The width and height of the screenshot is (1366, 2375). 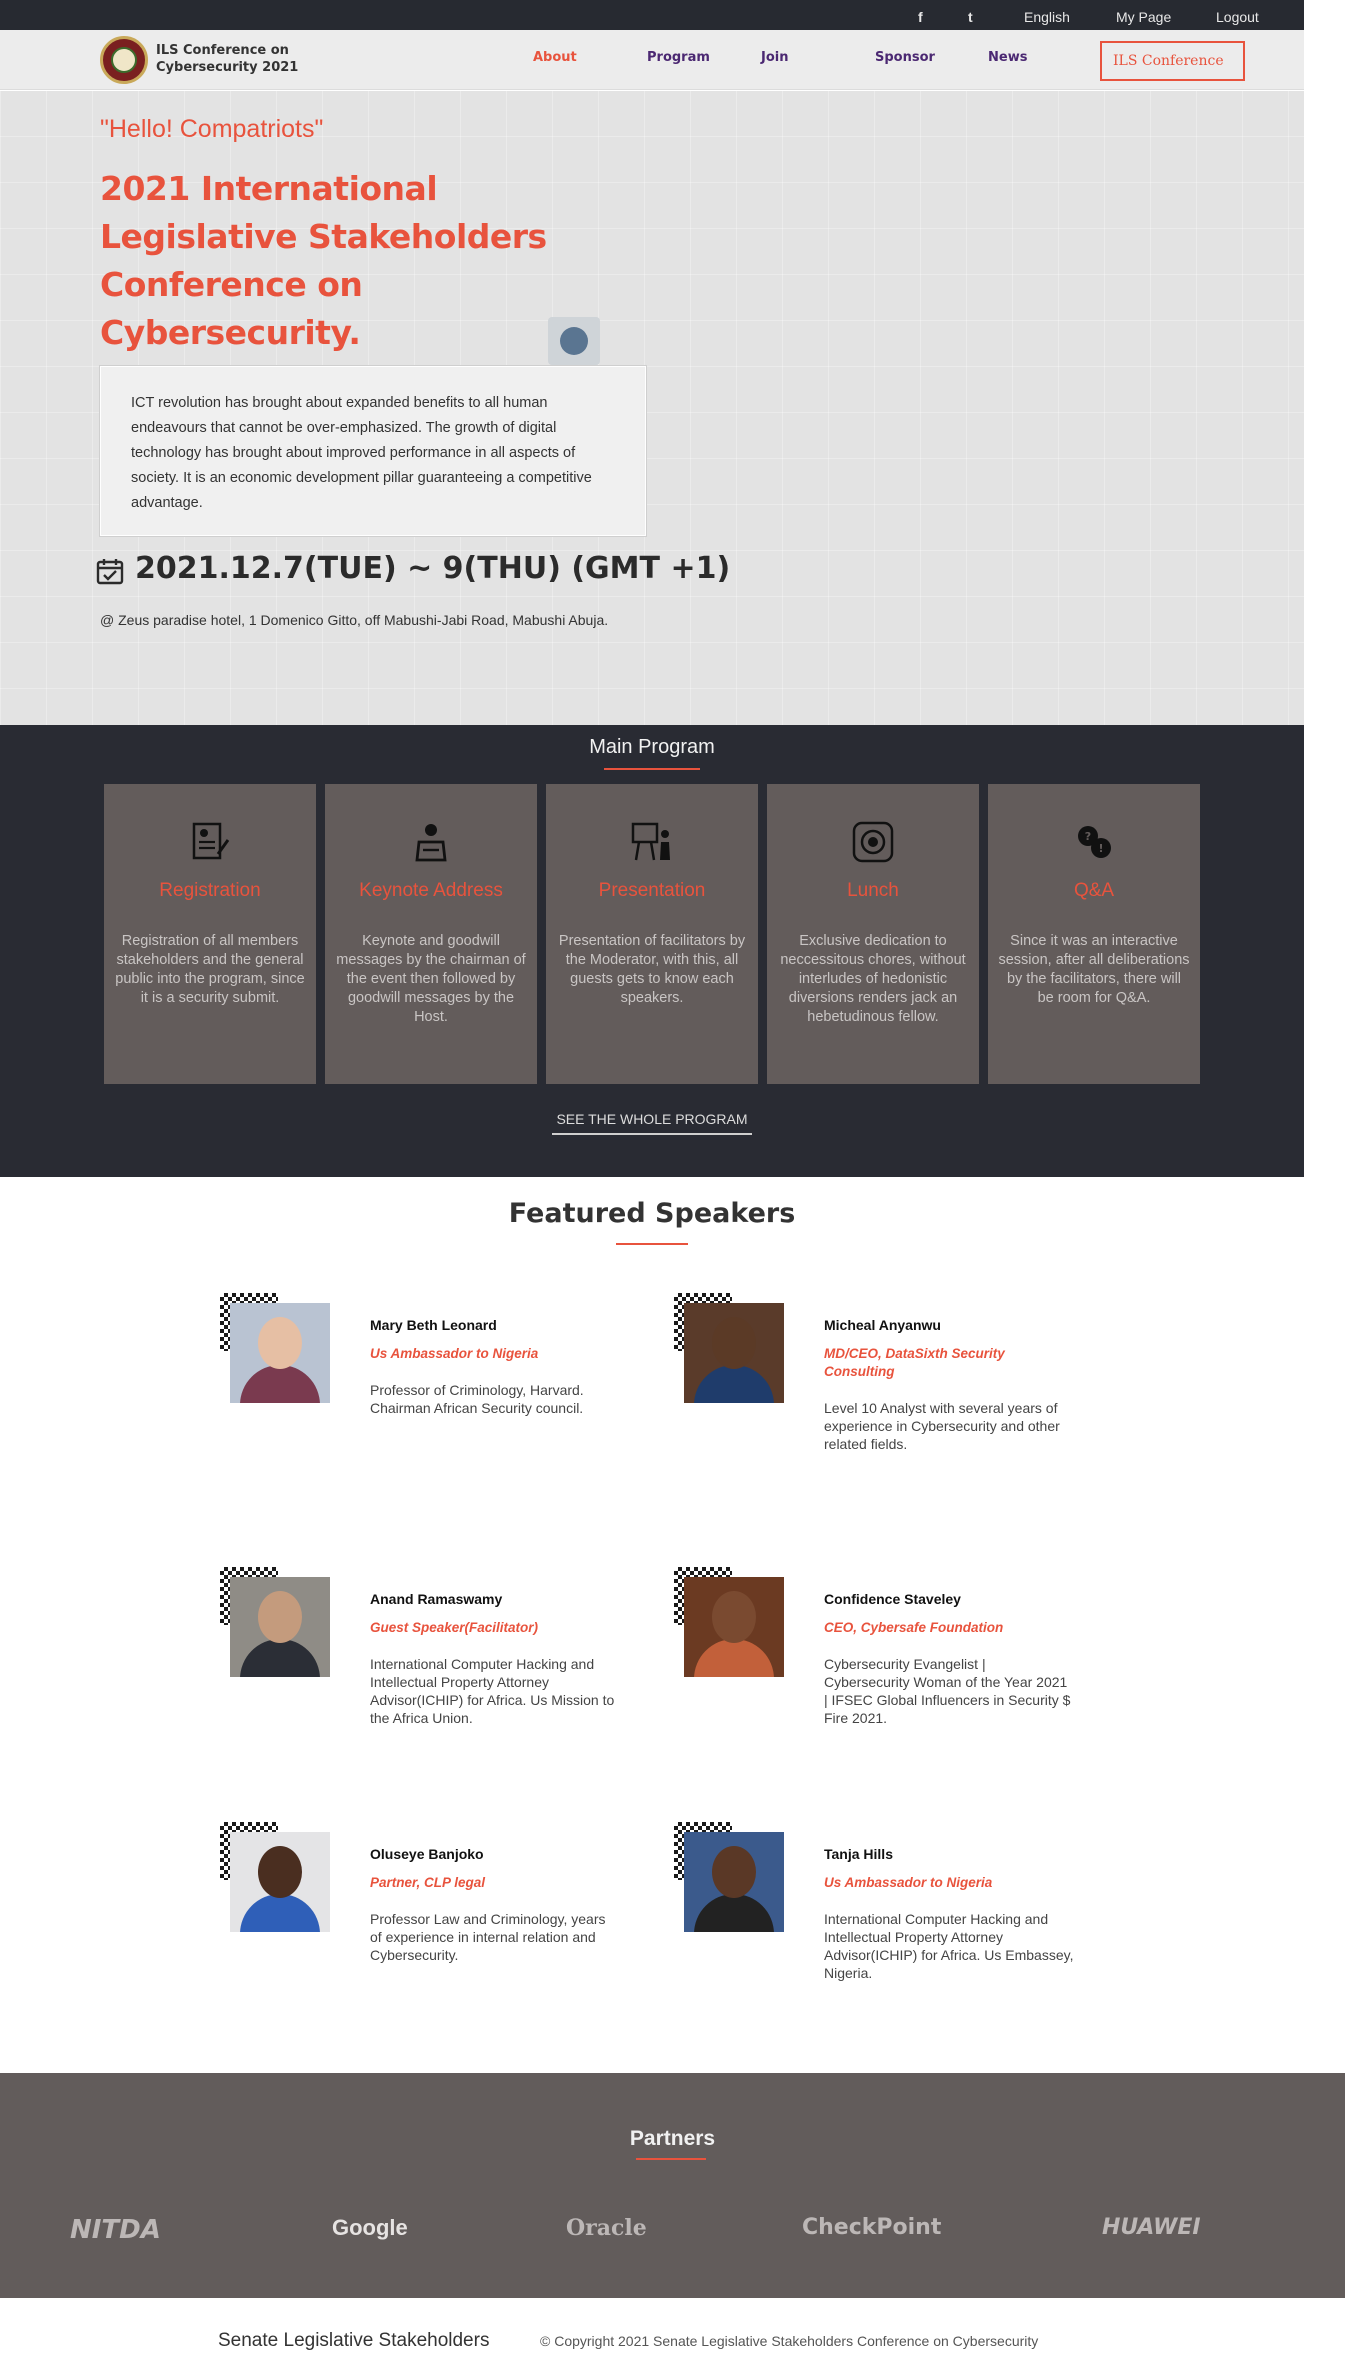 What do you see at coordinates (652, 1213) in the screenshot?
I see `speakers-section-title: Featured Speakers` at bounding box center [652, 1213].